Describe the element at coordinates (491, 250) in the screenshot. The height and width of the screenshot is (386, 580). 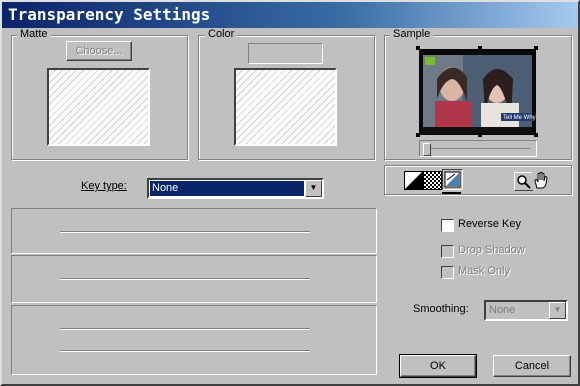
I see `drop-shadow-label: Drop Shadow` at that location.